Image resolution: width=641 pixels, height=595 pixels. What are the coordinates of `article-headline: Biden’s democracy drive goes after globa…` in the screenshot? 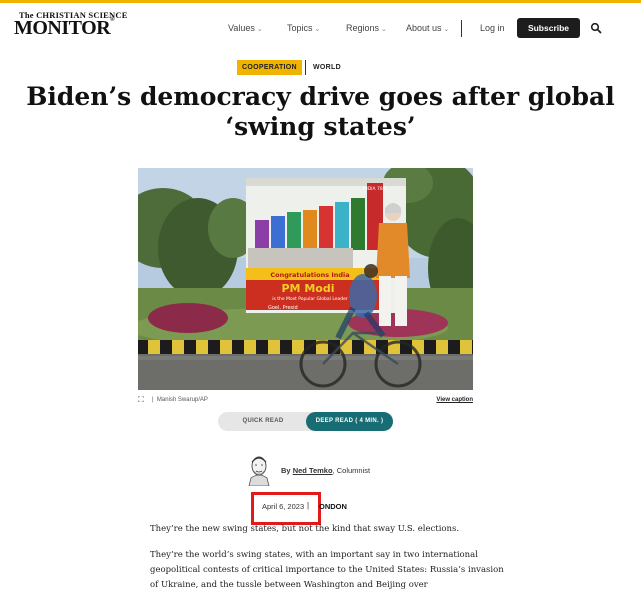 It's located at (320, 111).